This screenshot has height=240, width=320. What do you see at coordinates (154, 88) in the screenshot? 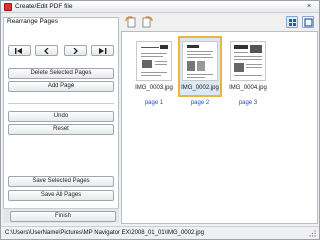
I see `thumbnail-filename: IMG_0003.jpg` at bounding box center [154, 88].